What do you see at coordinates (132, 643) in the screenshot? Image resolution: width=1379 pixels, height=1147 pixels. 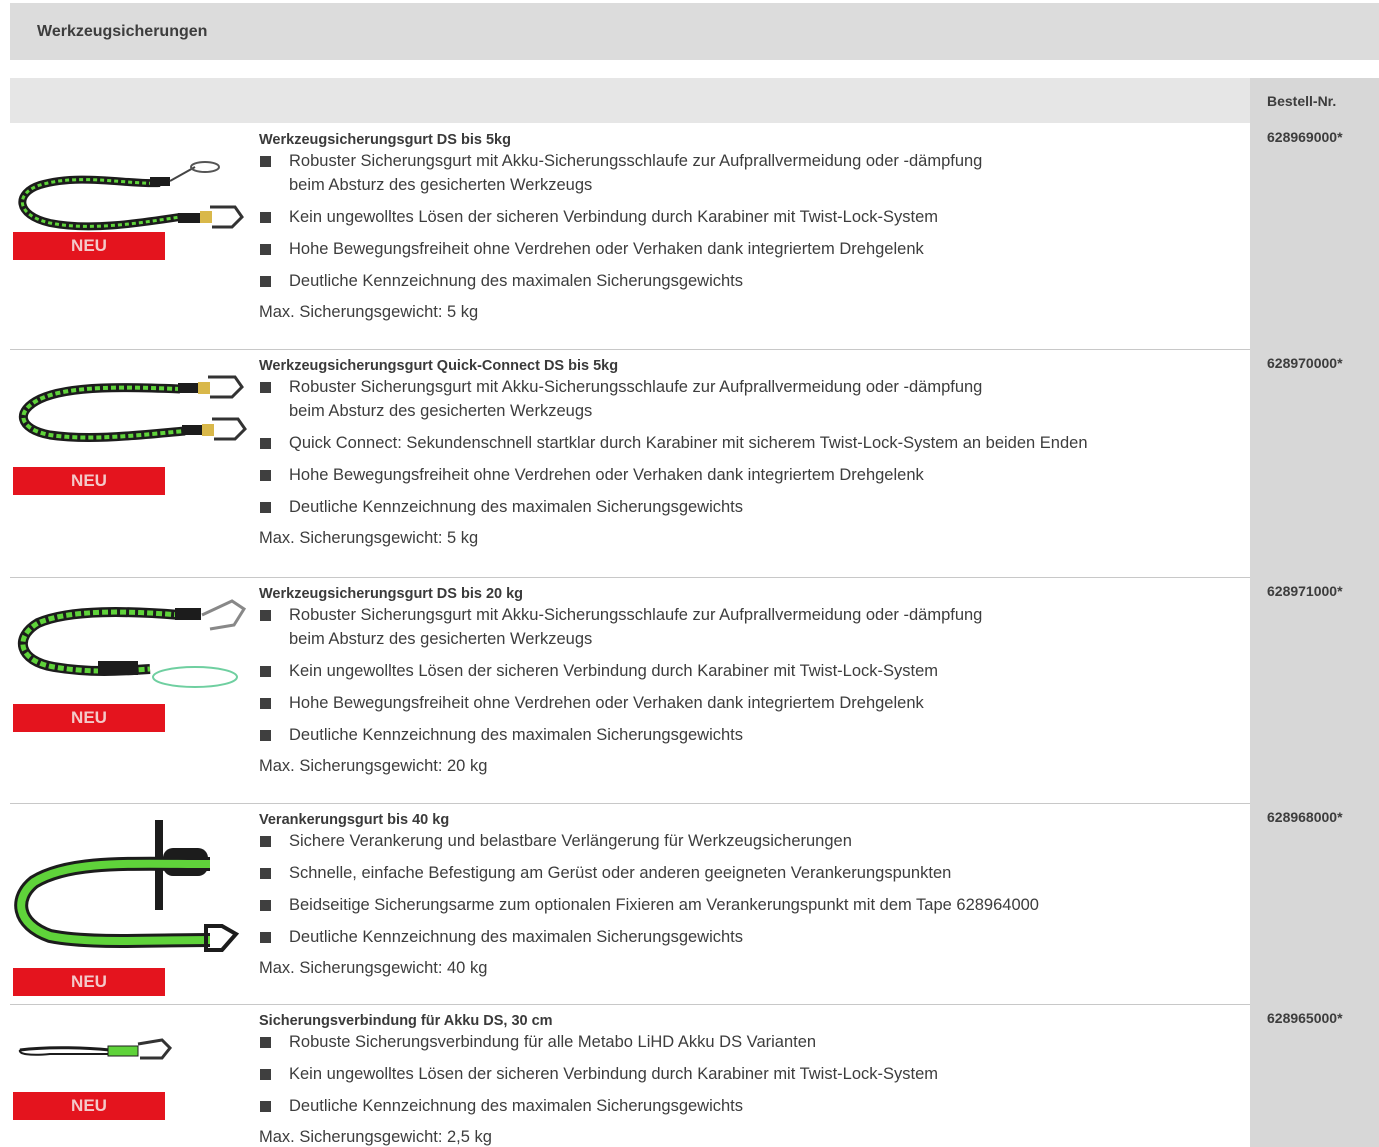 I see `heavy-lanyard-icon` at bounding box center [132, 643].